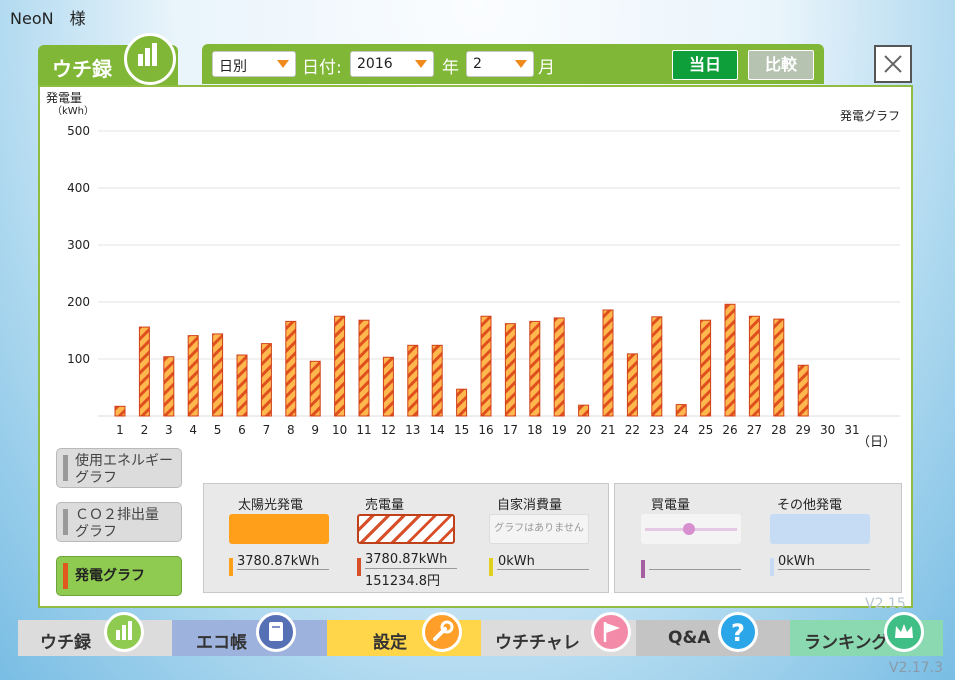 The height and width of the screenshot is (680, 955). Describe the element at coordinates (108, 60) in the screenshot. I see `tab-uchiroku: ウチ録` at that location.